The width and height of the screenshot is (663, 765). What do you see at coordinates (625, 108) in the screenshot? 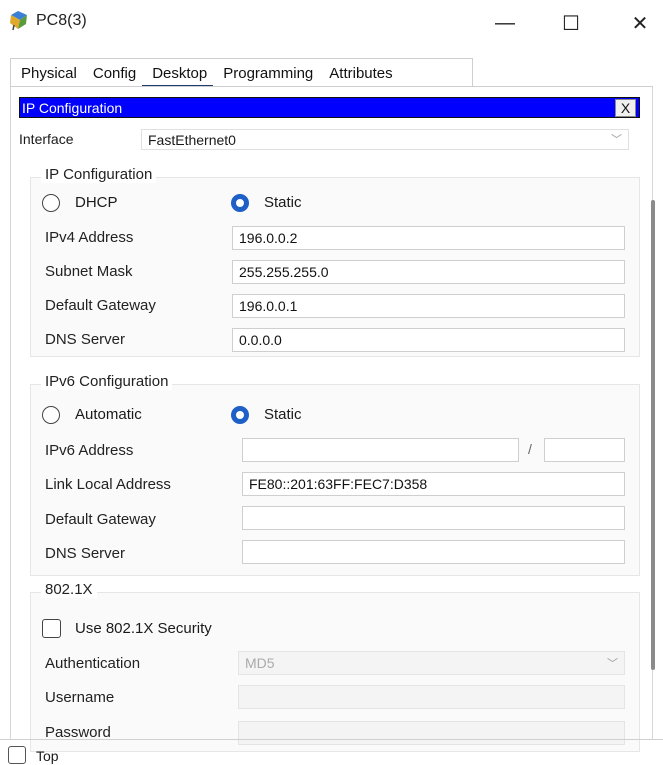
I see `close-panel-button: X` at bounding box center [625, 108].